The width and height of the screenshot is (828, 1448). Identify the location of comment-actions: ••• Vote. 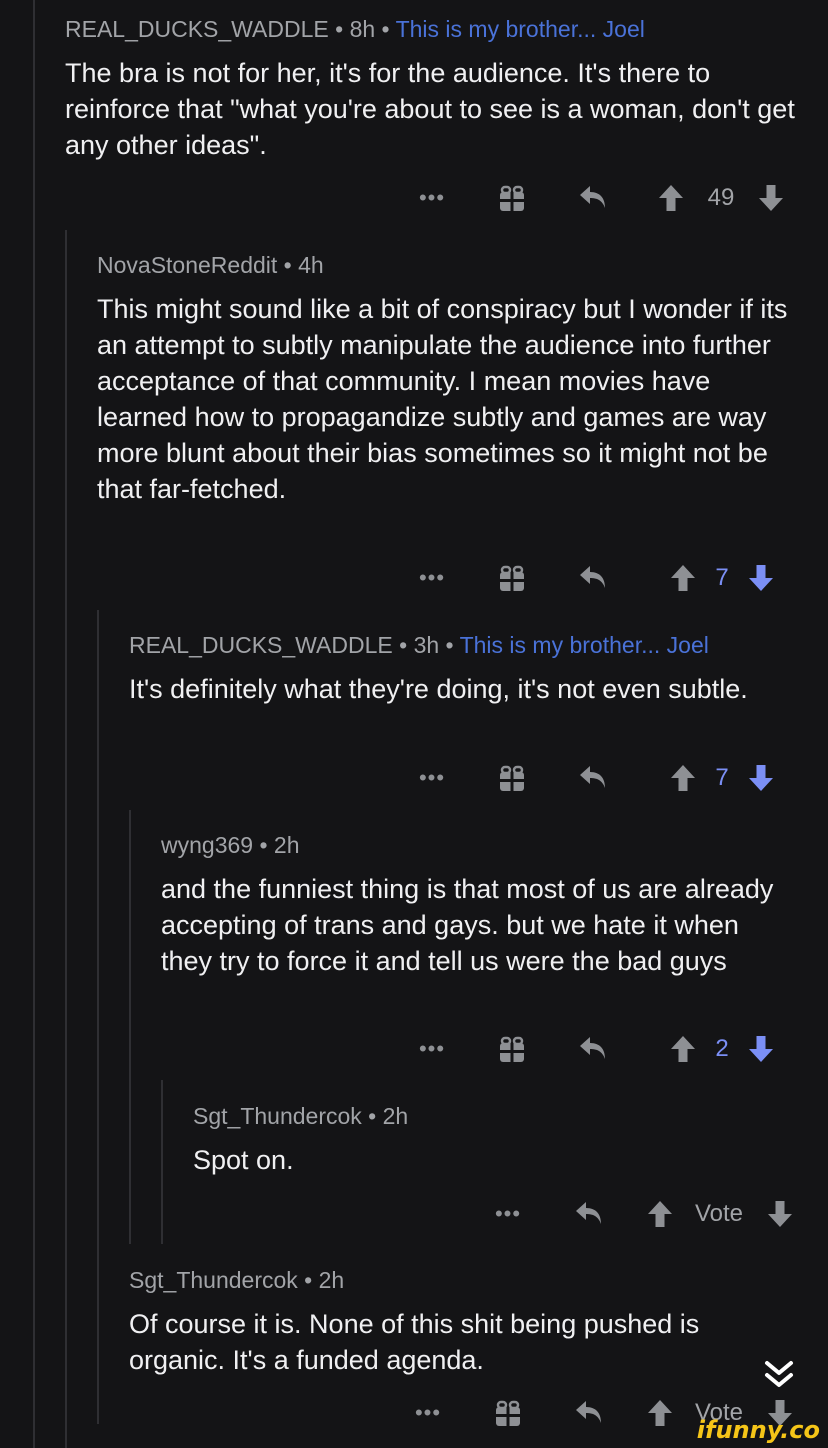
(414, 1214).